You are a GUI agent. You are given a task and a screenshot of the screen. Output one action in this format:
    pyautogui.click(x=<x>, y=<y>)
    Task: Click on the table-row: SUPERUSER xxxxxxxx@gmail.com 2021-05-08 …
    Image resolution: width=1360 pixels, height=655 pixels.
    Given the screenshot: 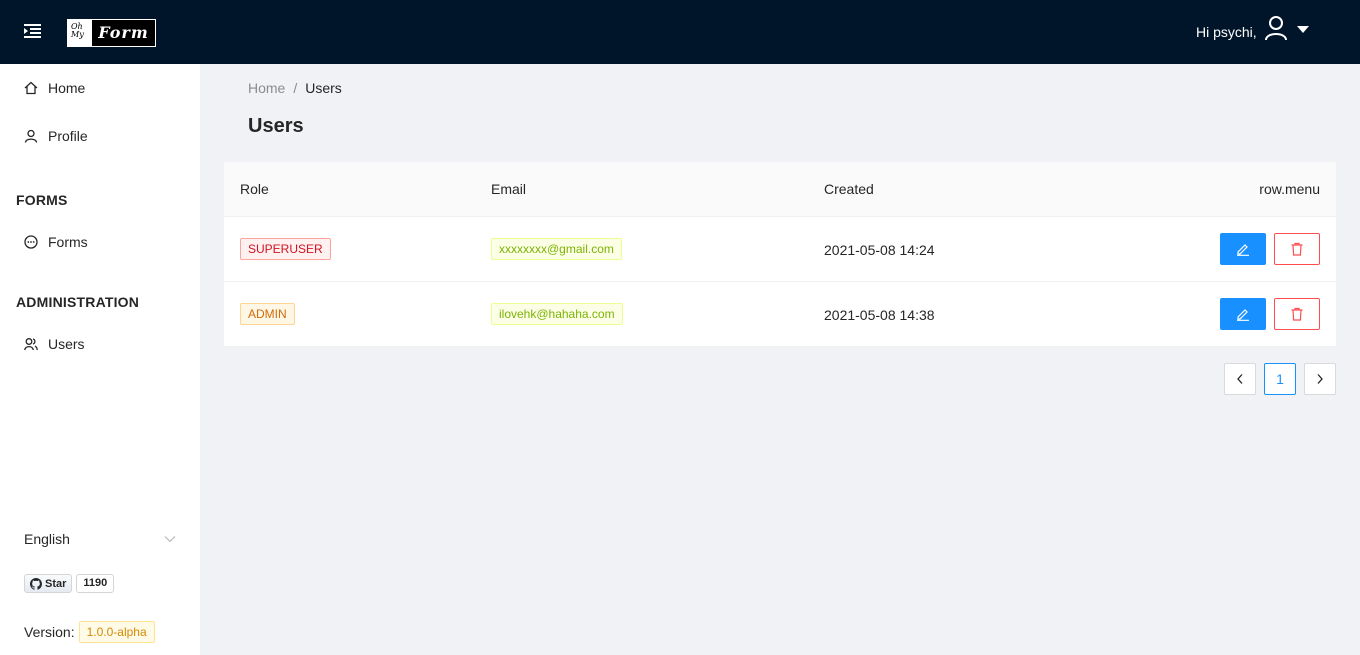 What is the action you would take?
    pyautogui.click(x=780, y=249)
    